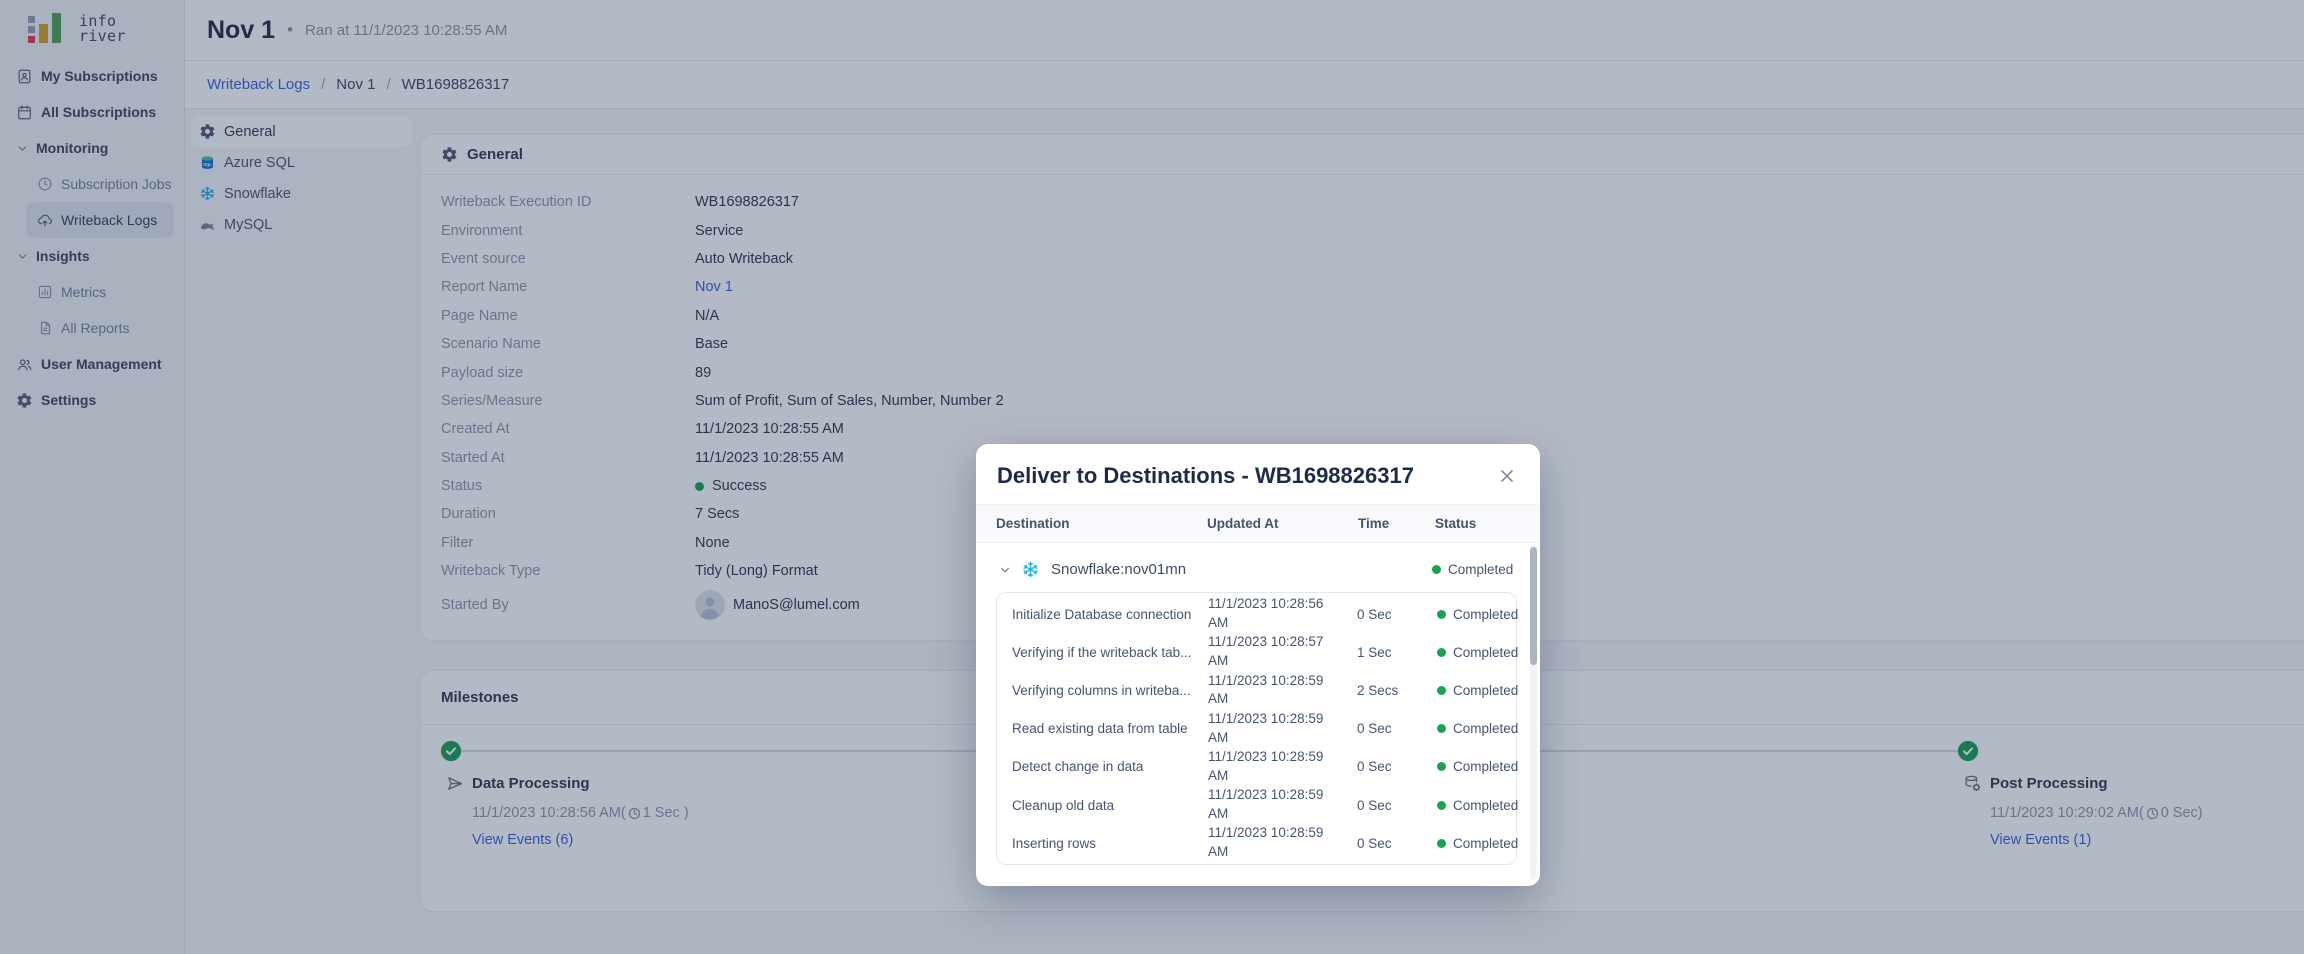 This screenshot has height=954, width=2304. What do you see at coordinates (1100, 729) in the screenshot?
I see `step-name: Read existing data from table` at bounding box center [1100, 729].